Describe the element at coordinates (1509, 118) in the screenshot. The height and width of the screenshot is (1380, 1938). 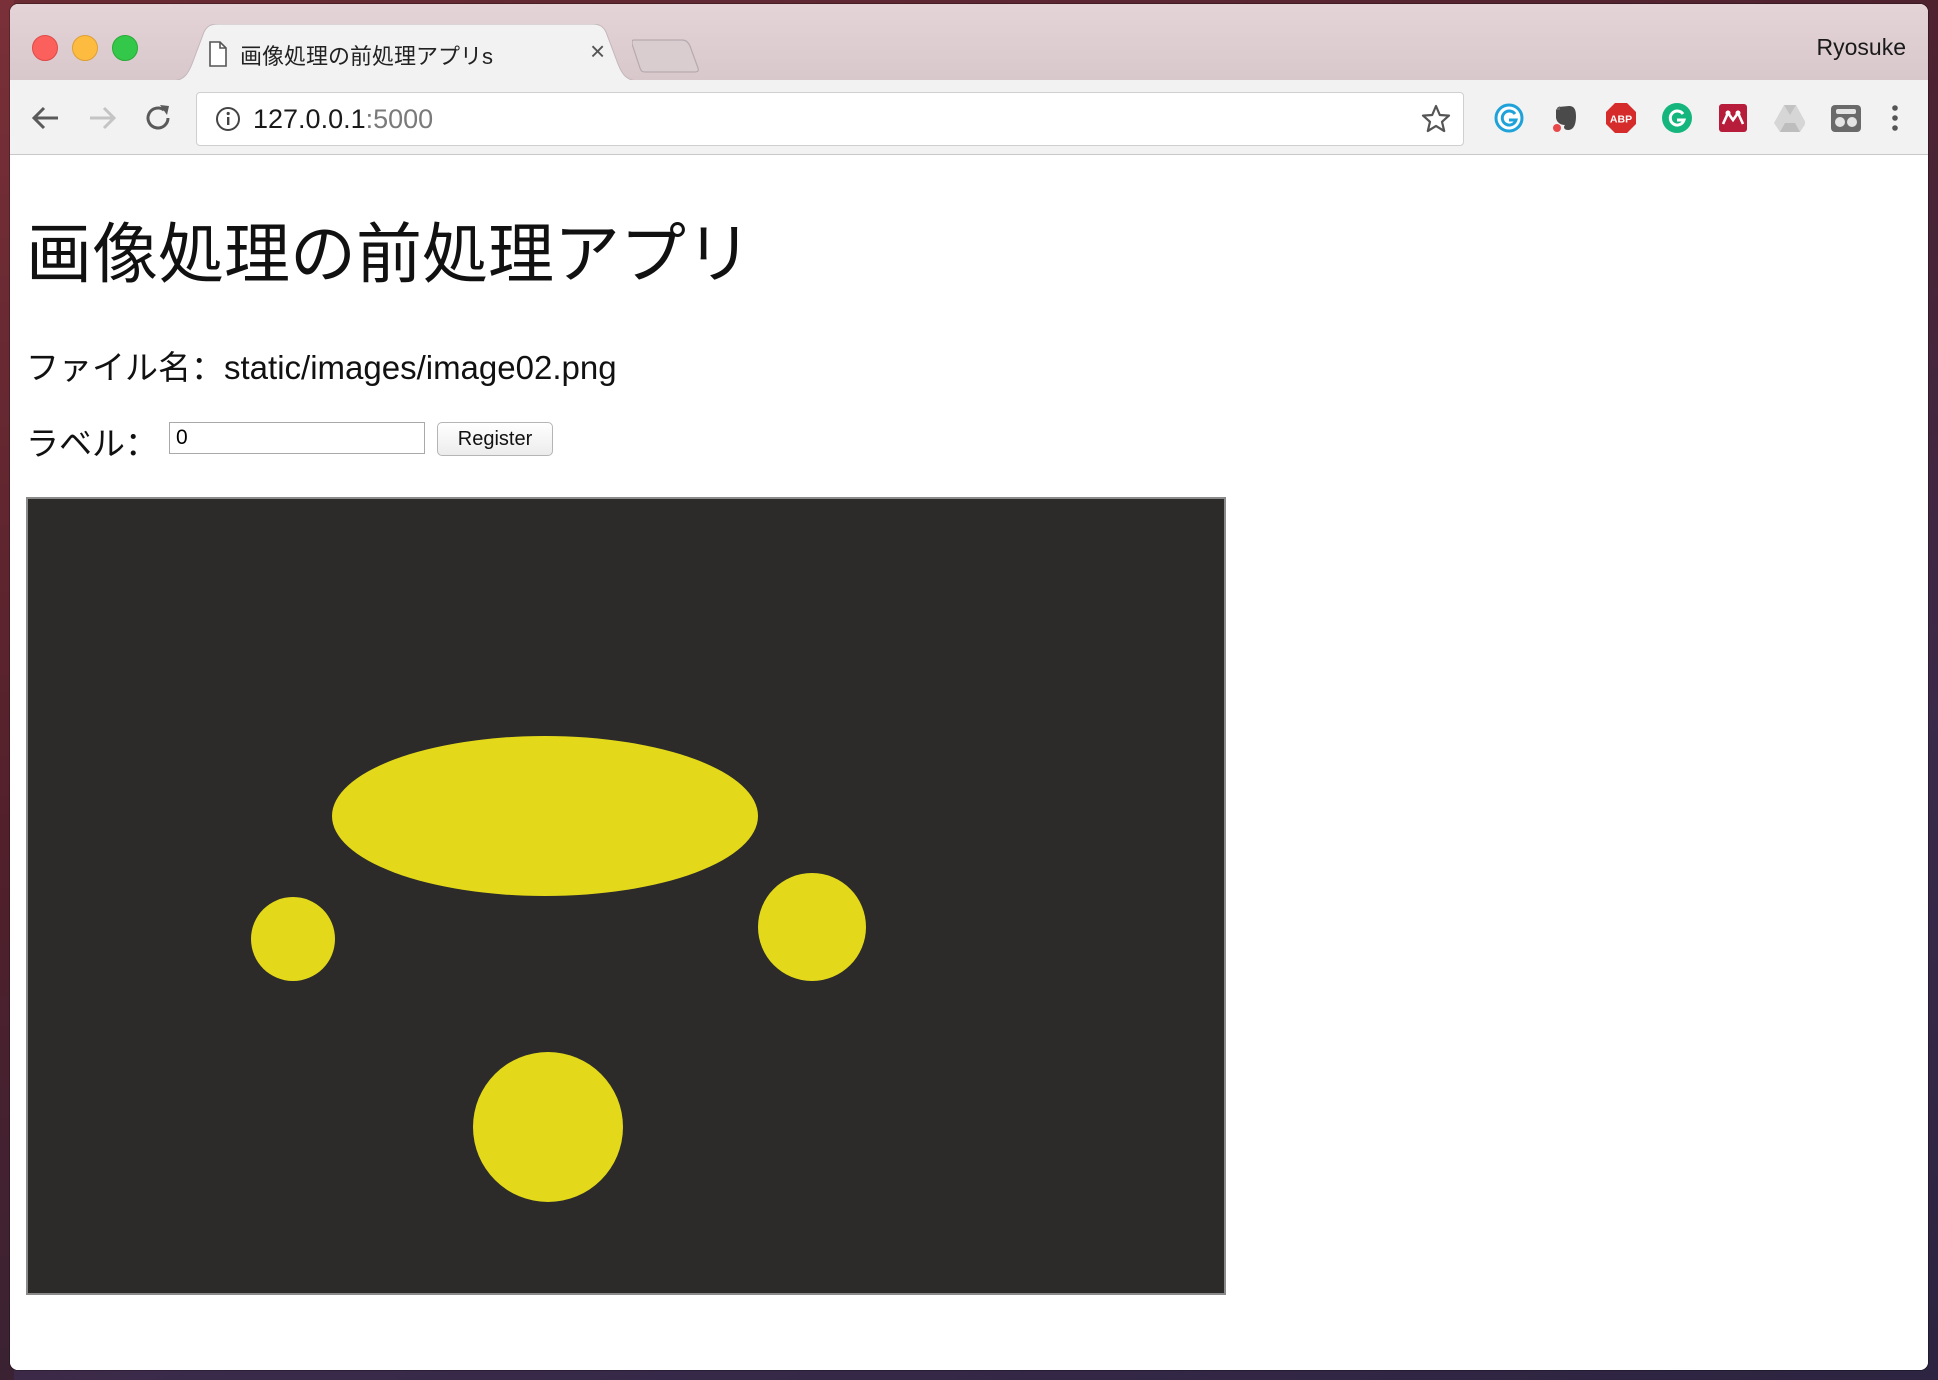
I see `grammarly-icon` at that location.